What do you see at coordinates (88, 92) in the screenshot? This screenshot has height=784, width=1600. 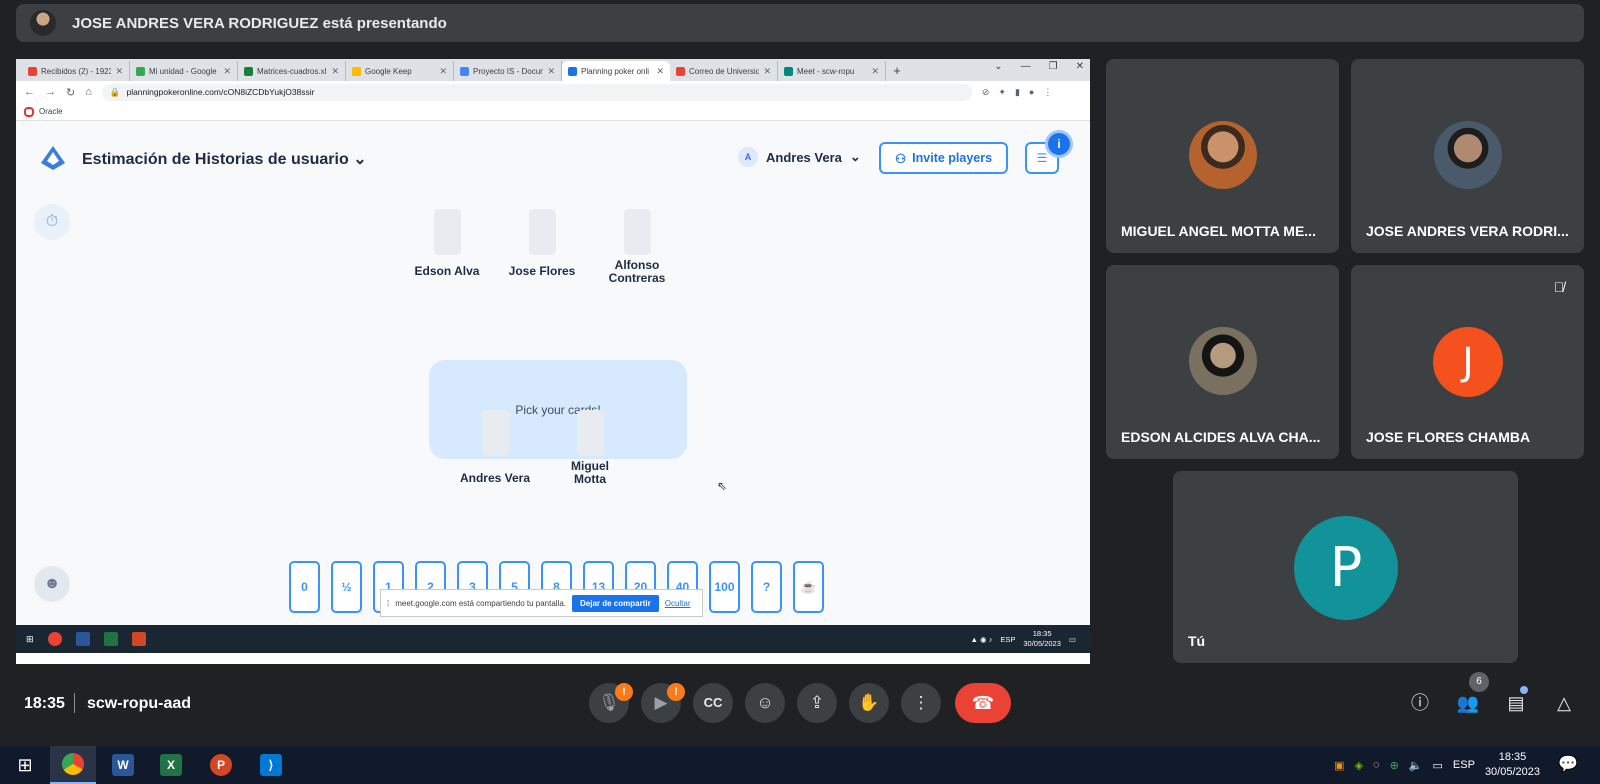 I see `home-icon: ⌂` at bounding box center [88, 92].